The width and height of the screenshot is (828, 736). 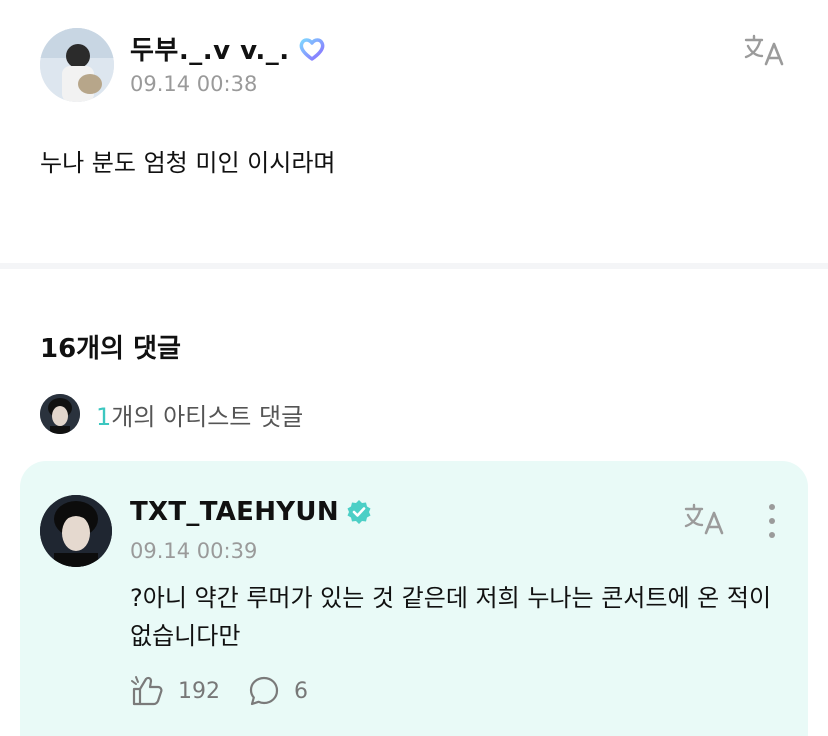 What do you see at coordinates (359, 512) in the screenshot?
I see `verified-icon` at bounding box center [359, 512].